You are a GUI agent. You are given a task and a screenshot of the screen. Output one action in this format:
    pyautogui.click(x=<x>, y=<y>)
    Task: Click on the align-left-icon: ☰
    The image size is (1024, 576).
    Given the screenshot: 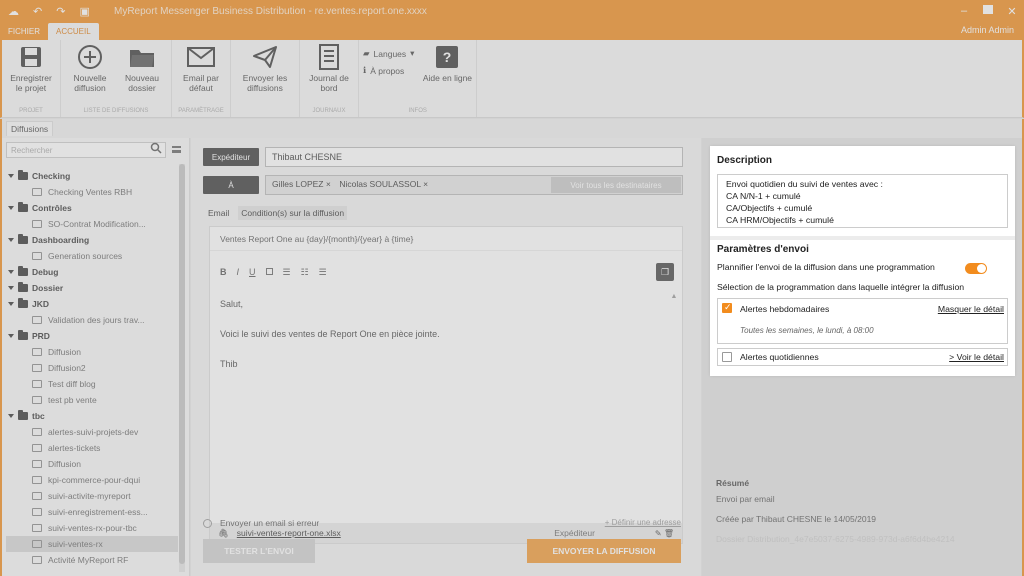 What is the action you would take?
    pyautogui.click(x=287, y=272)
    